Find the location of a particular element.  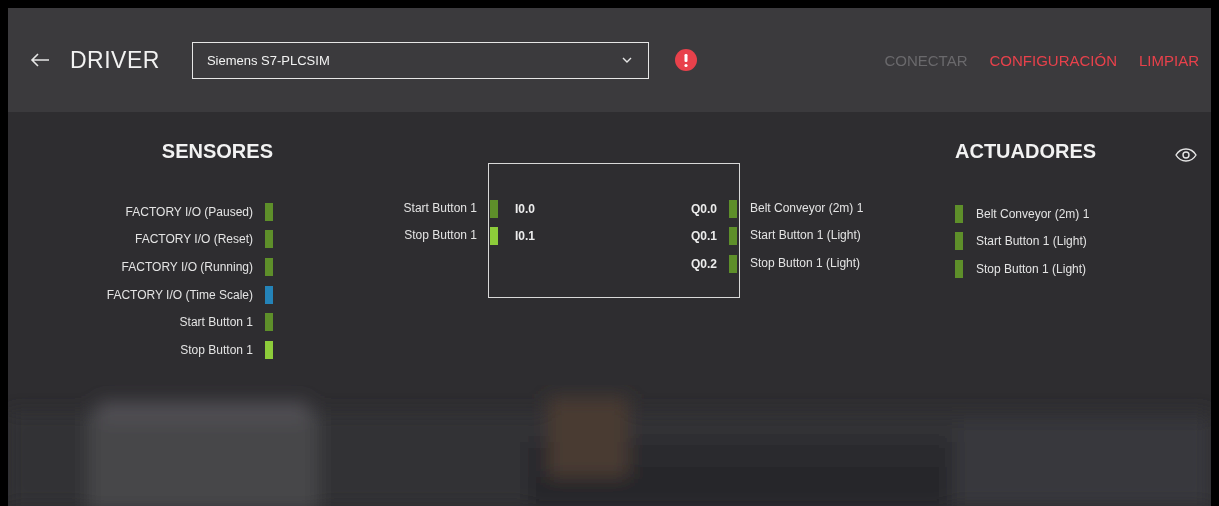

back-arrow-icon is located at coordinates (40, 60).